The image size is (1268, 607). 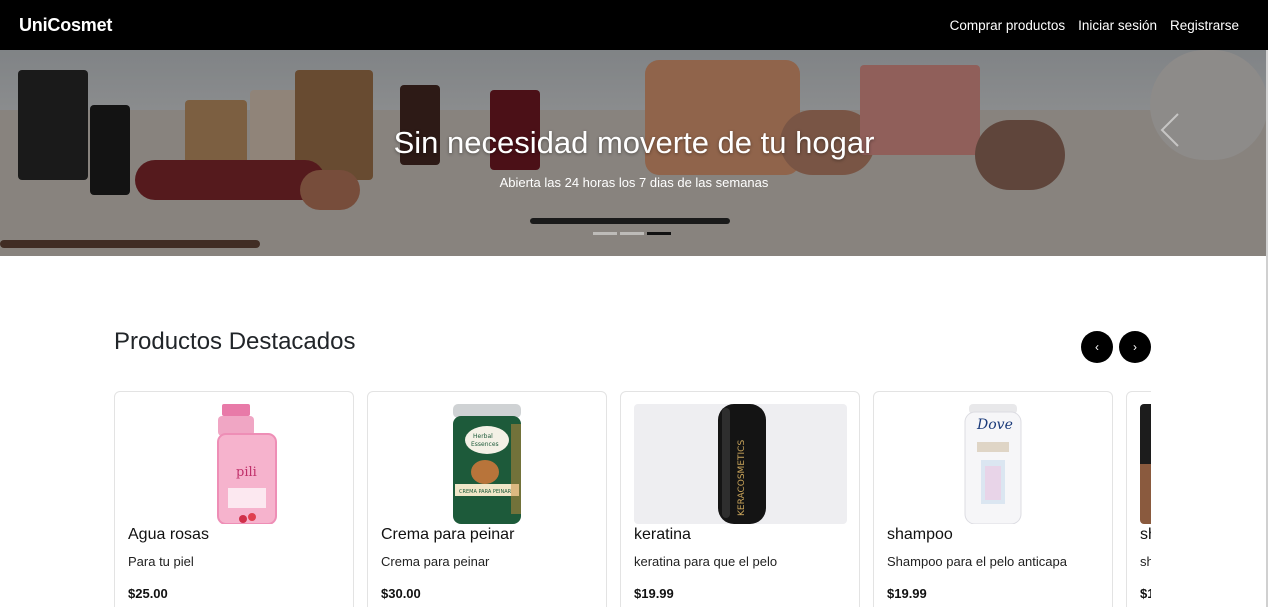 I want to click on product-description: keratina para que el pelo, so click(x=706, y=561).